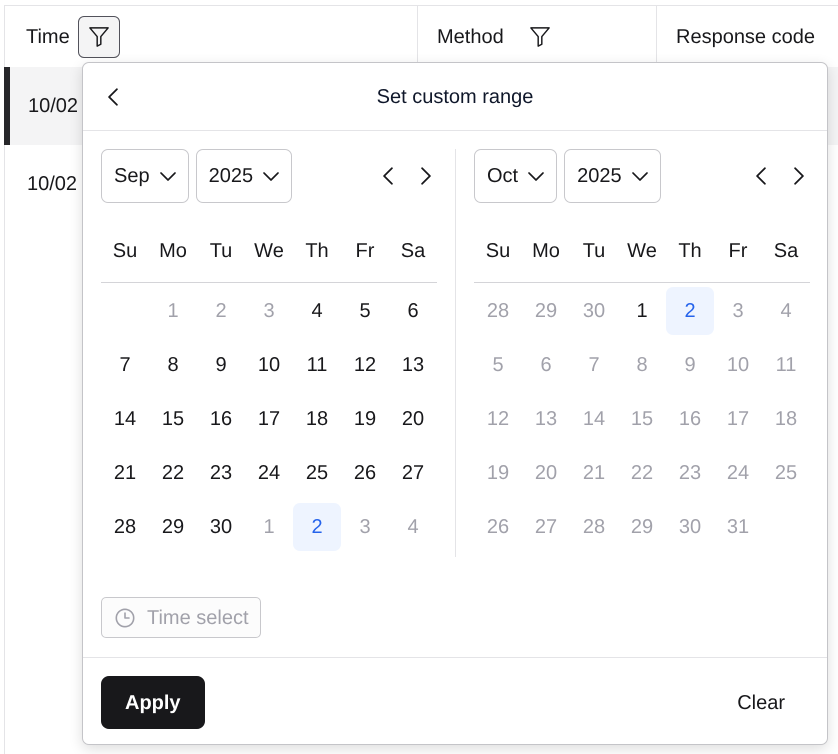 This screenshot has width=838, height=754. Describe the element at coordinates (738, 527) in the screenshot. I see `calendar-day: 31` at that location.